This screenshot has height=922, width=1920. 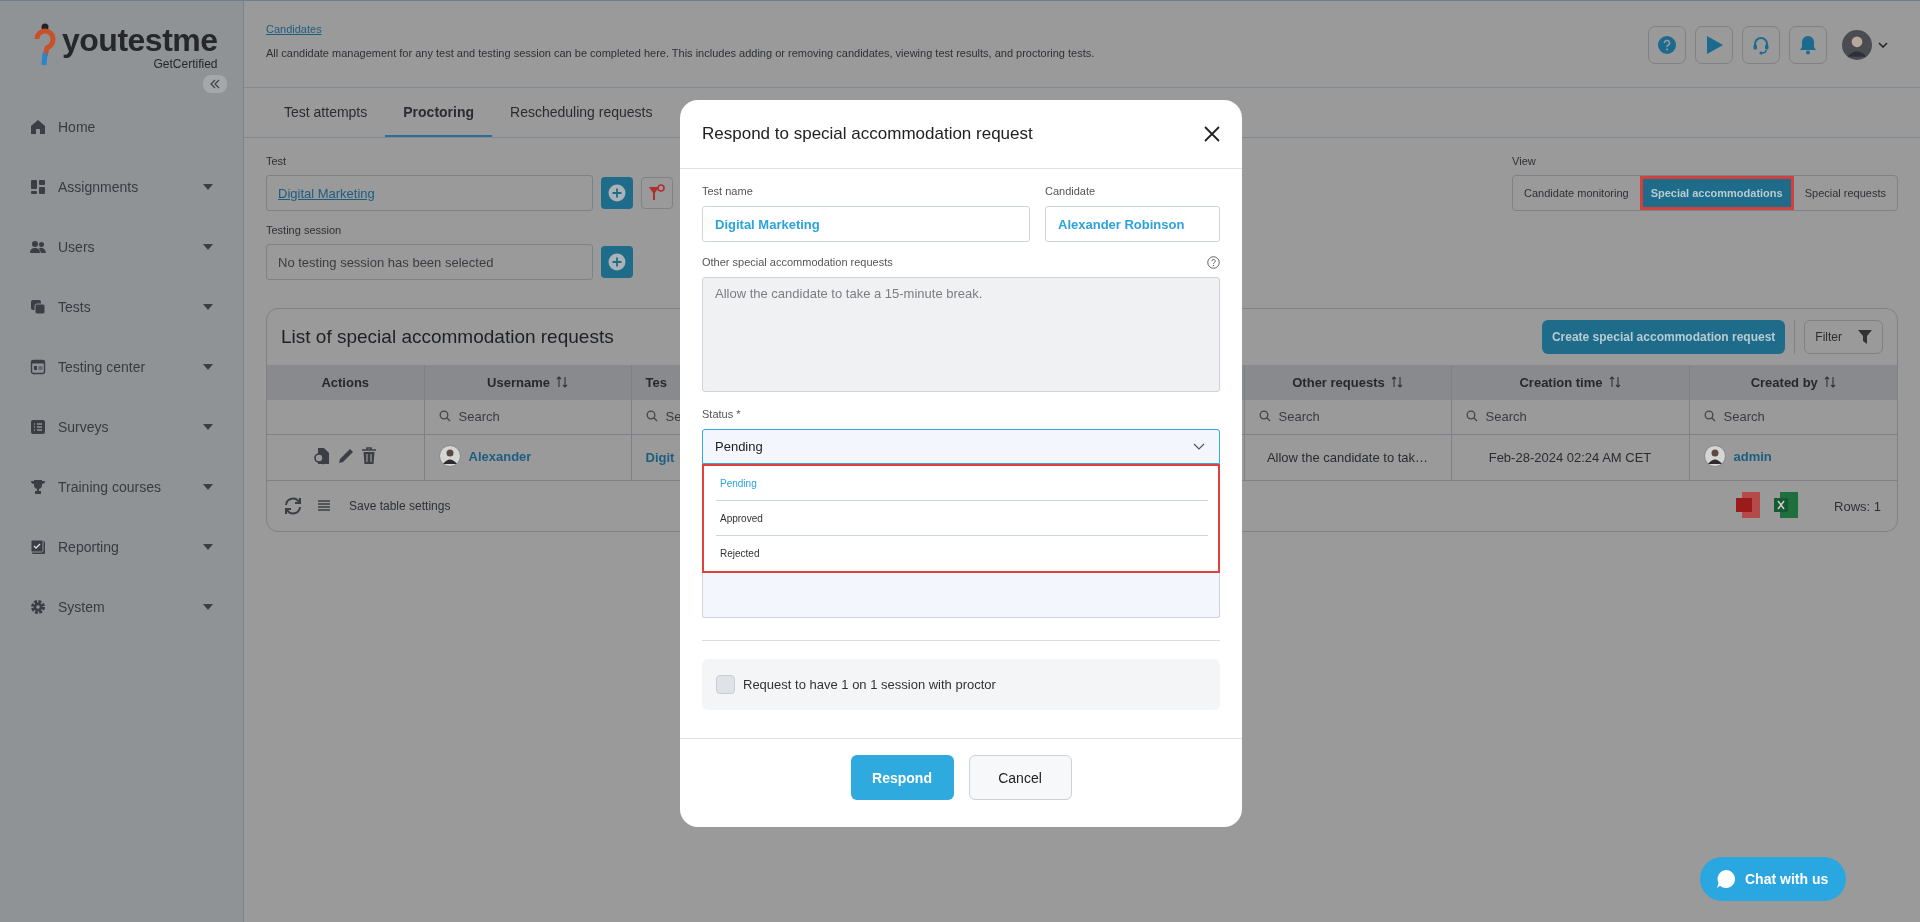 What do you see at coordinates (38, 307) in the screenshot?
I see `copies-icon` at bounding box center [38, 307].